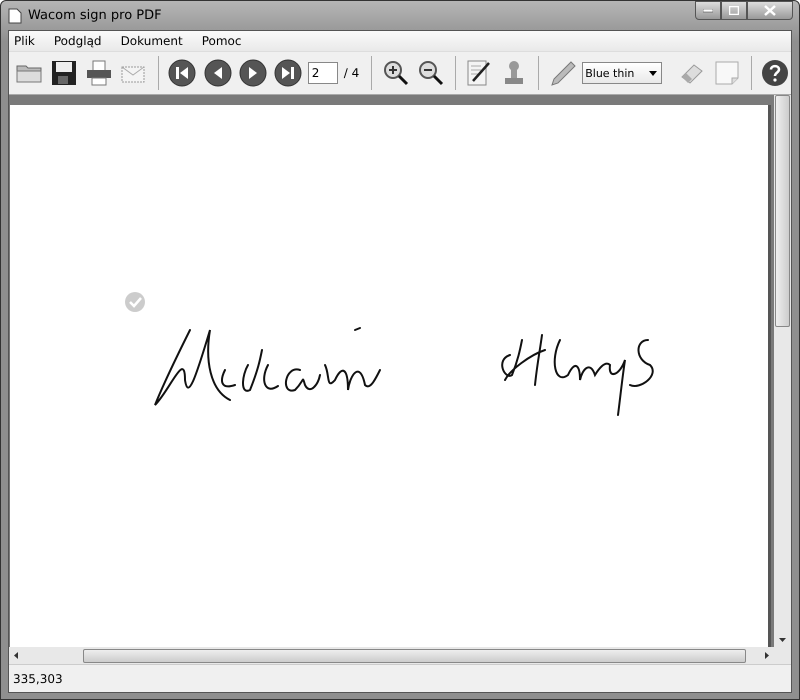 The width and height of the screenshot is (800, 700). I want to click on first-page-icon, so click(182, 73).